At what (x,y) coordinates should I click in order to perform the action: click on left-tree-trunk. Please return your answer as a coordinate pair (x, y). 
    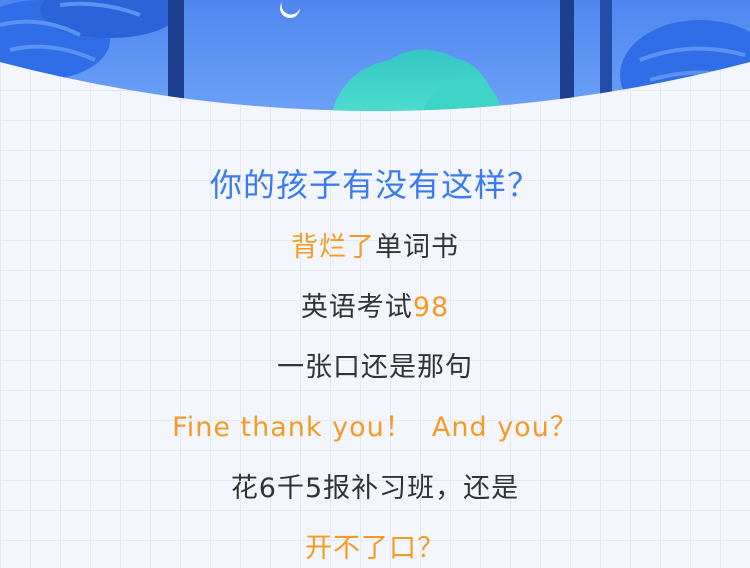
    Looking at the image, I should click on (176, 55).